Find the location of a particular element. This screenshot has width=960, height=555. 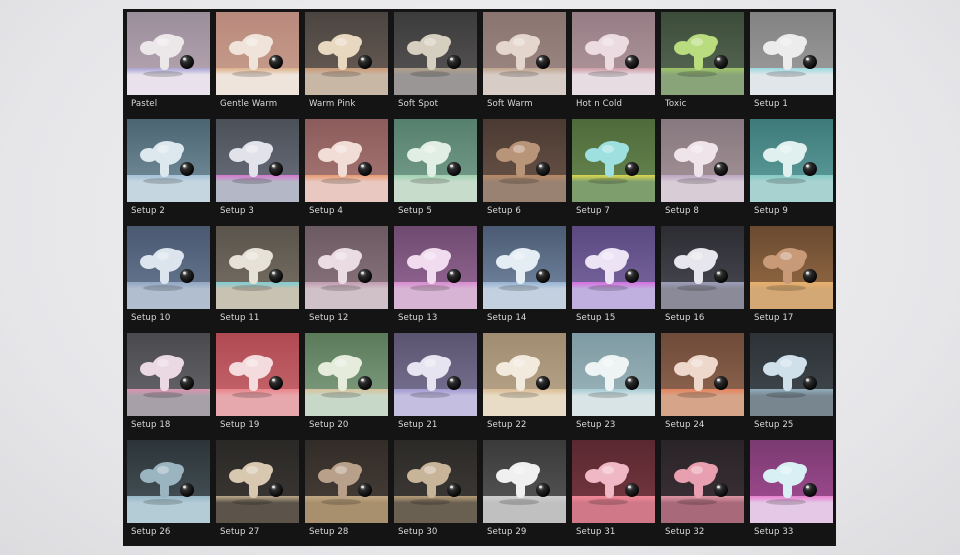

preset-tile: Setup 31 is located at coordinates (613, 491).